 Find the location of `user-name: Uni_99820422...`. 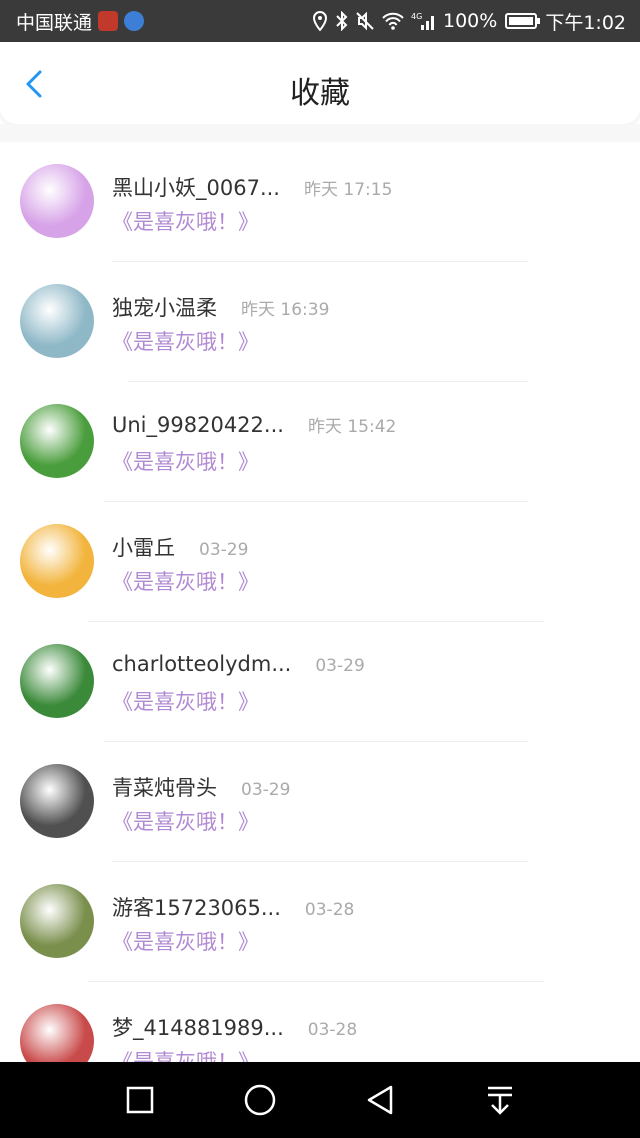

user-name: Uni_99820422... is located at coordinates (198, 425).